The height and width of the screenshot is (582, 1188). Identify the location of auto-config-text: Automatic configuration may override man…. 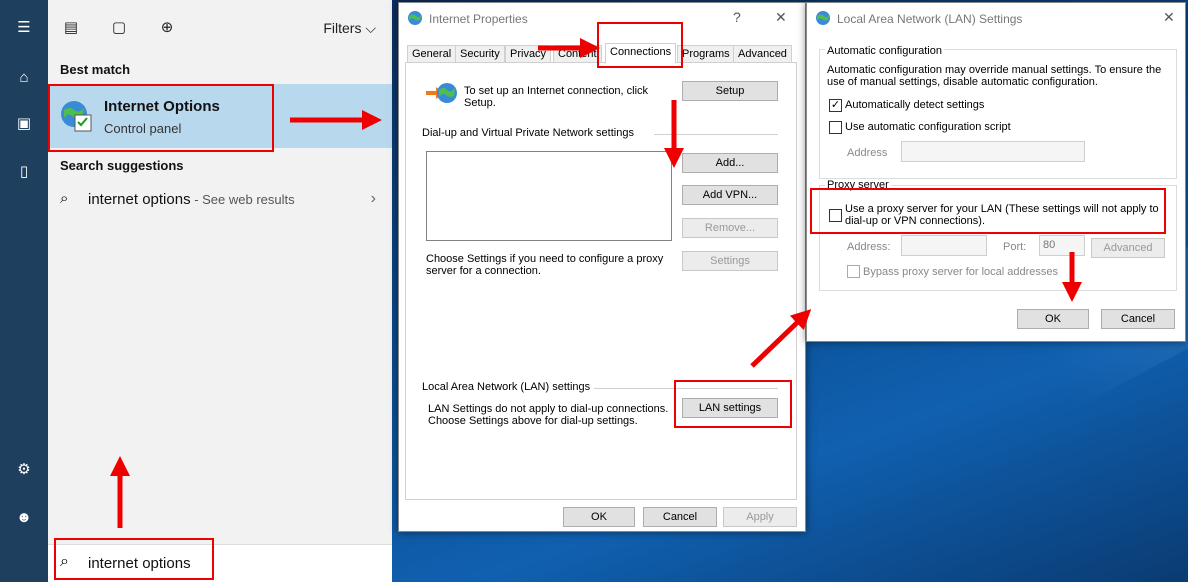
(994, 76).